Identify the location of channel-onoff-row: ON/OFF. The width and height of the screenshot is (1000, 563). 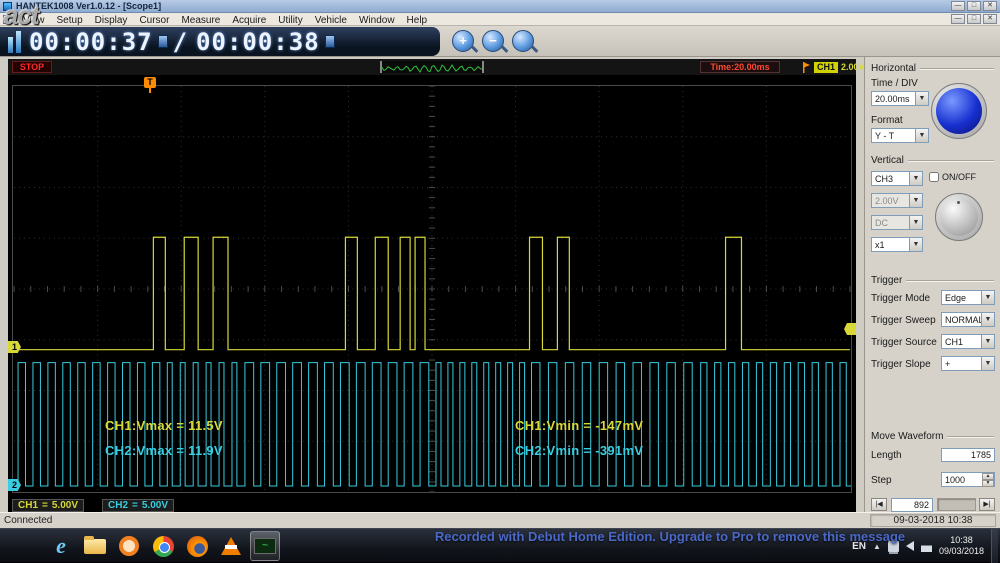
(952, 177).